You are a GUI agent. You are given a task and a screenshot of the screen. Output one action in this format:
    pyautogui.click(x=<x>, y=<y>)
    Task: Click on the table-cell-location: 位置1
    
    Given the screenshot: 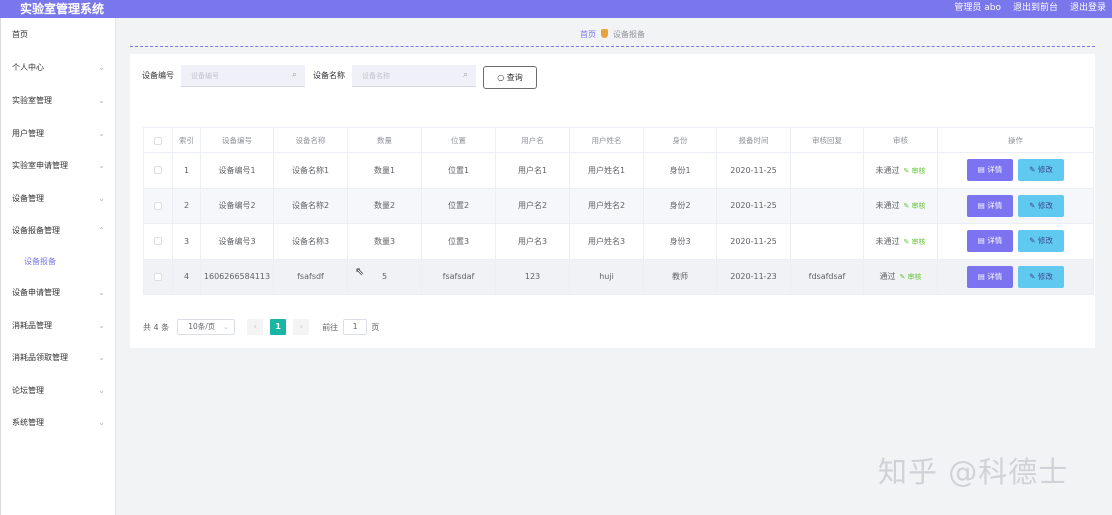 What is the action you would take?
    pyautogui.click(x=458, y=170)
    